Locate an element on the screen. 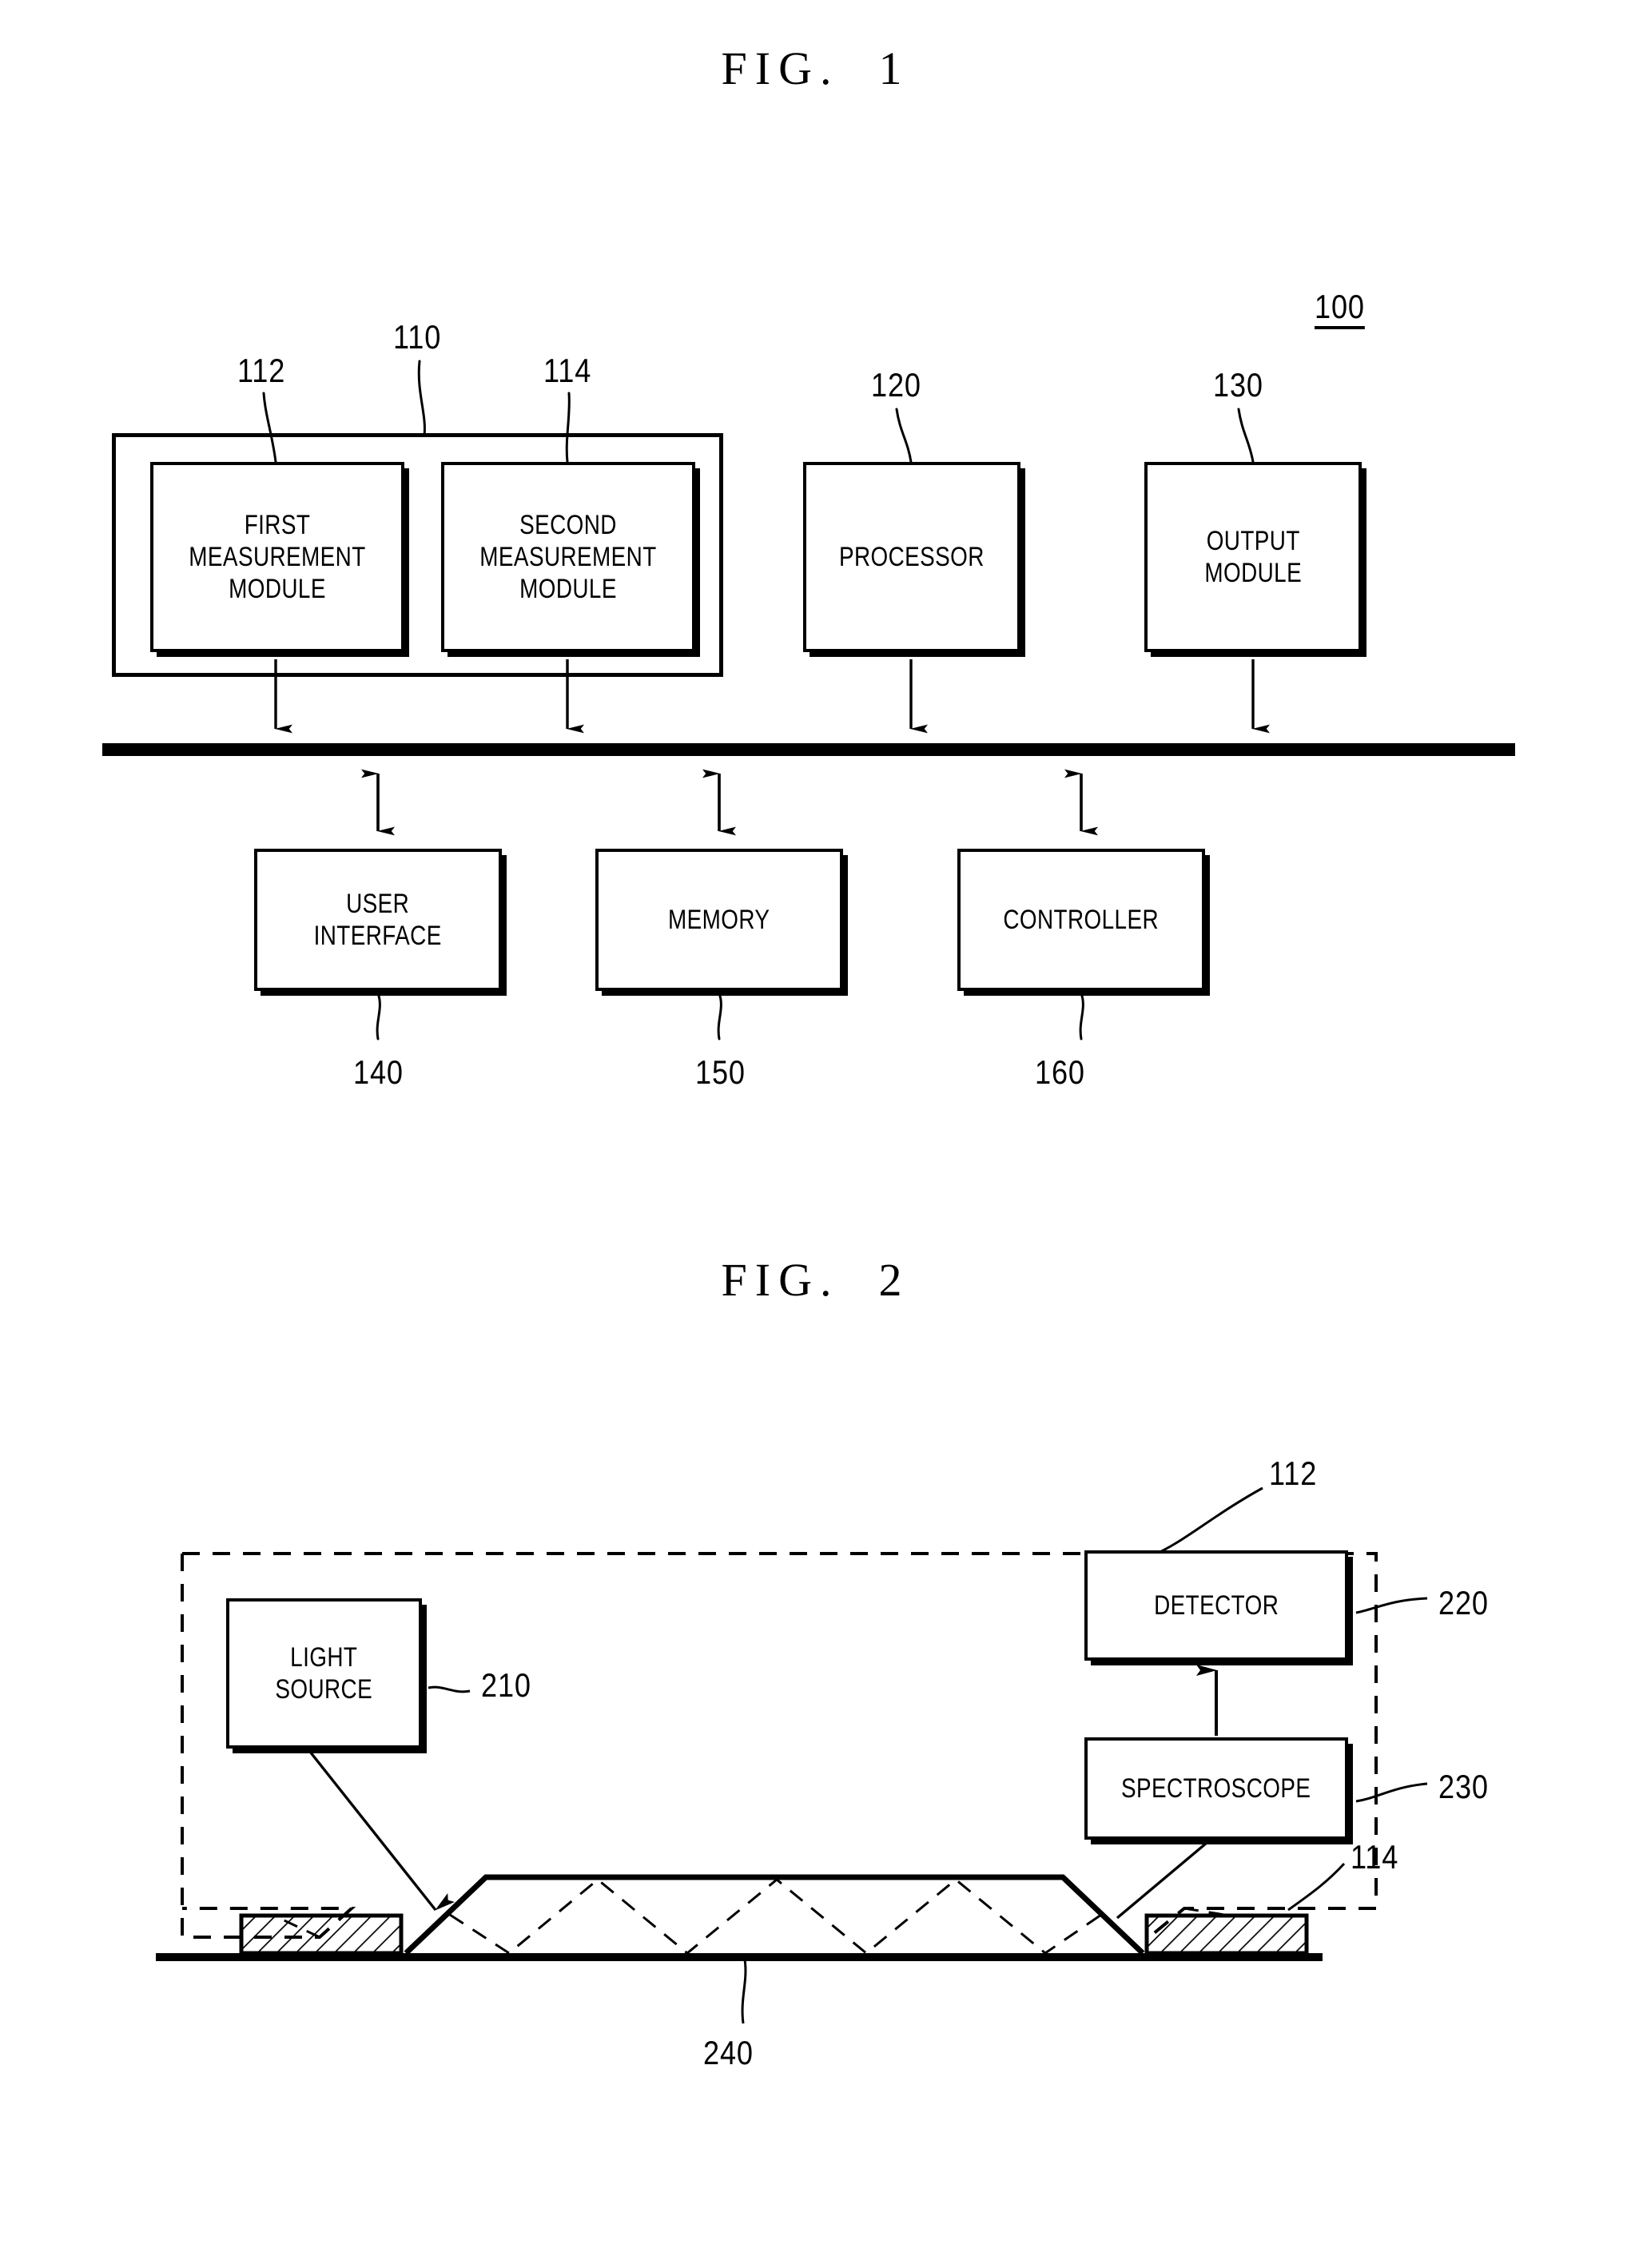 This screenshot has height=2268, width=1631. processor-box: PROCESSOR is located at coordinates (911, 557).